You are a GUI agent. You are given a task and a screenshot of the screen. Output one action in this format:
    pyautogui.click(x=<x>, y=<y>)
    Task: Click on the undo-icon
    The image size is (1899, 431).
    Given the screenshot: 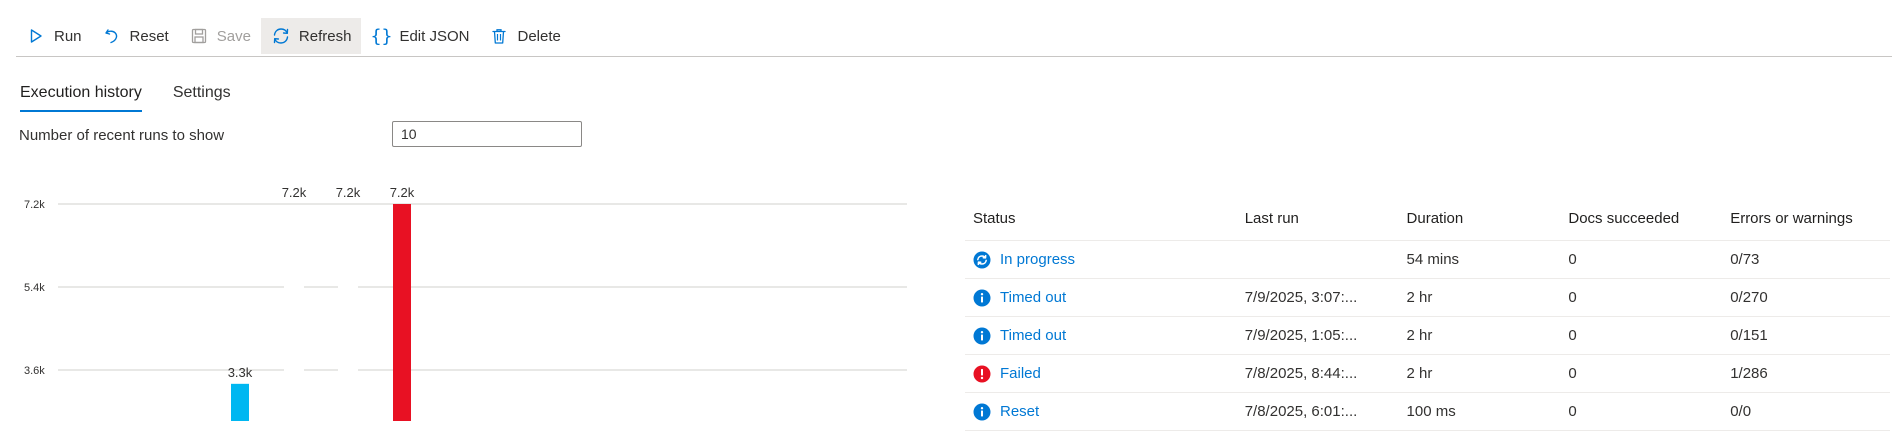 What is the action you would take?
    pyautogui.click(x=112, y=36)
    